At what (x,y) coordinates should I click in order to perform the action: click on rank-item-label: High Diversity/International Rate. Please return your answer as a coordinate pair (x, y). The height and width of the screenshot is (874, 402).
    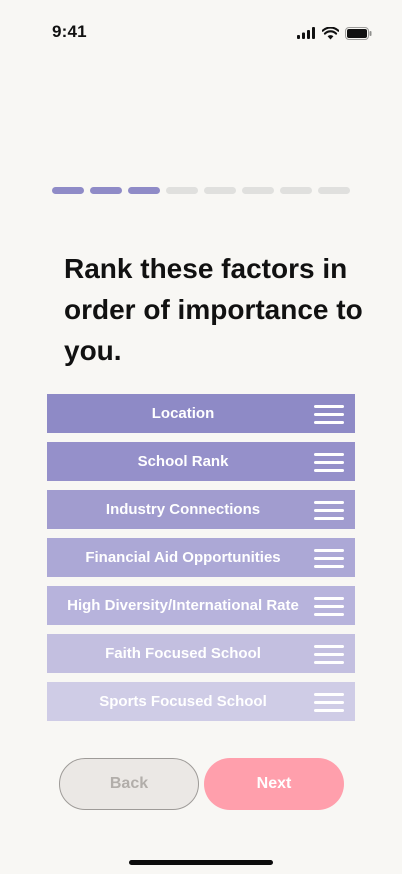
    Looking at the image, I should click on (183, 605).